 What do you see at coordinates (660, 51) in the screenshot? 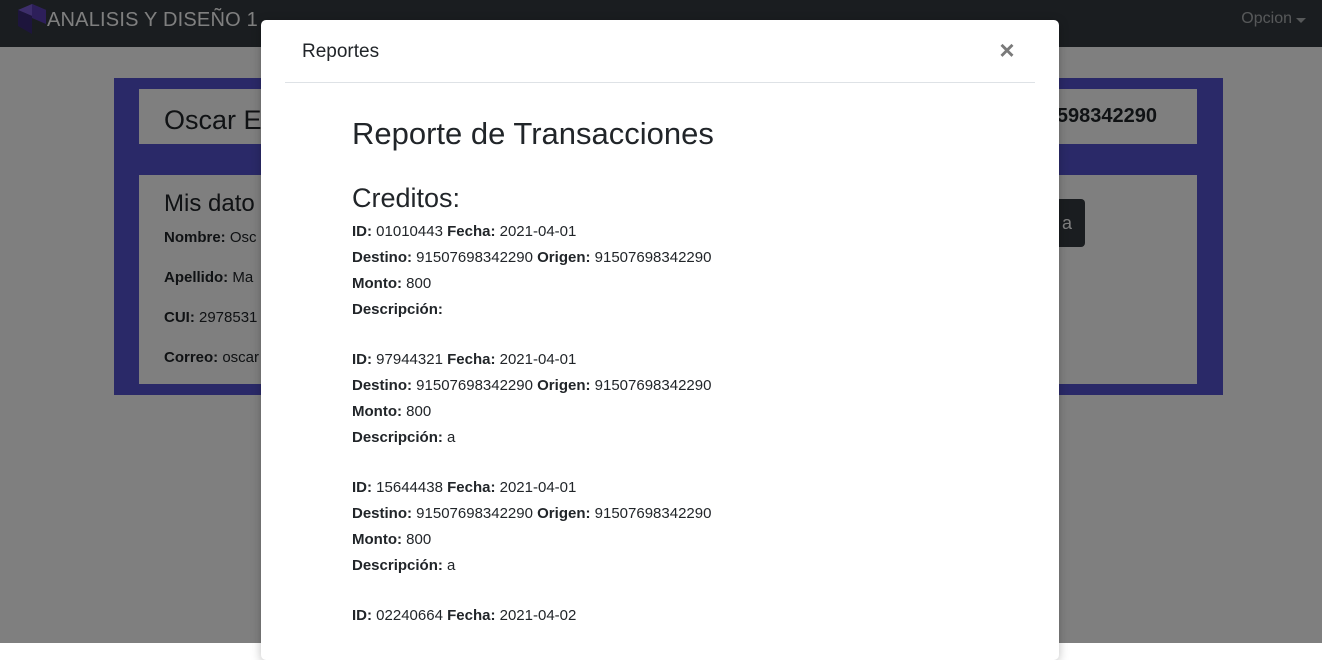
I see `modal-header: Reportes ×` at bounding box center [660, 51].